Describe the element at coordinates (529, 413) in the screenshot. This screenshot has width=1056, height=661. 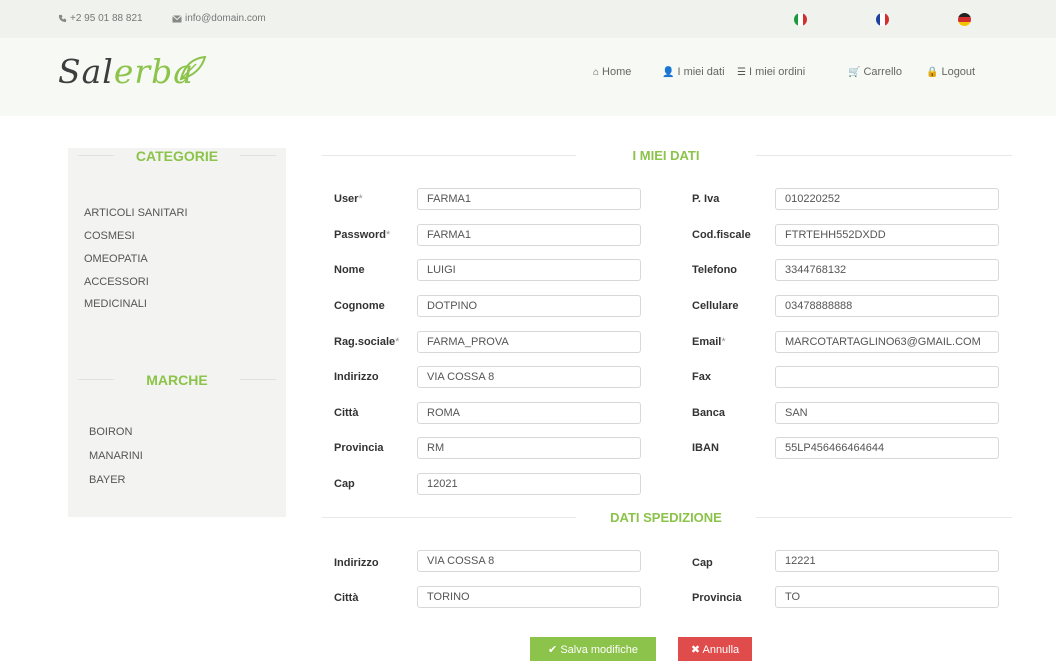
I see `citta-field` at that location.